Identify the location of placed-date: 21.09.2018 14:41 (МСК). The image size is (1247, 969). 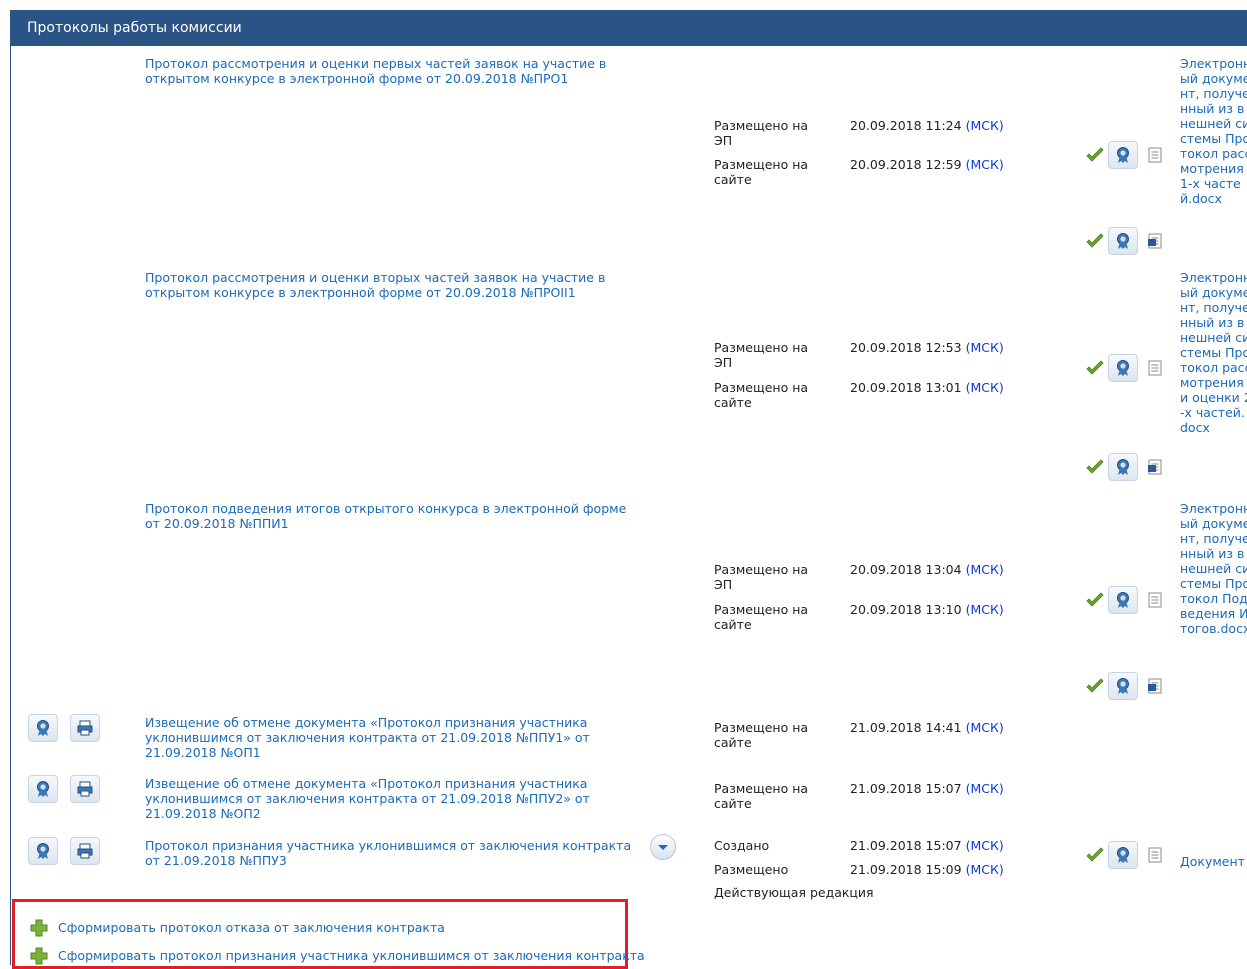
(927, 727).